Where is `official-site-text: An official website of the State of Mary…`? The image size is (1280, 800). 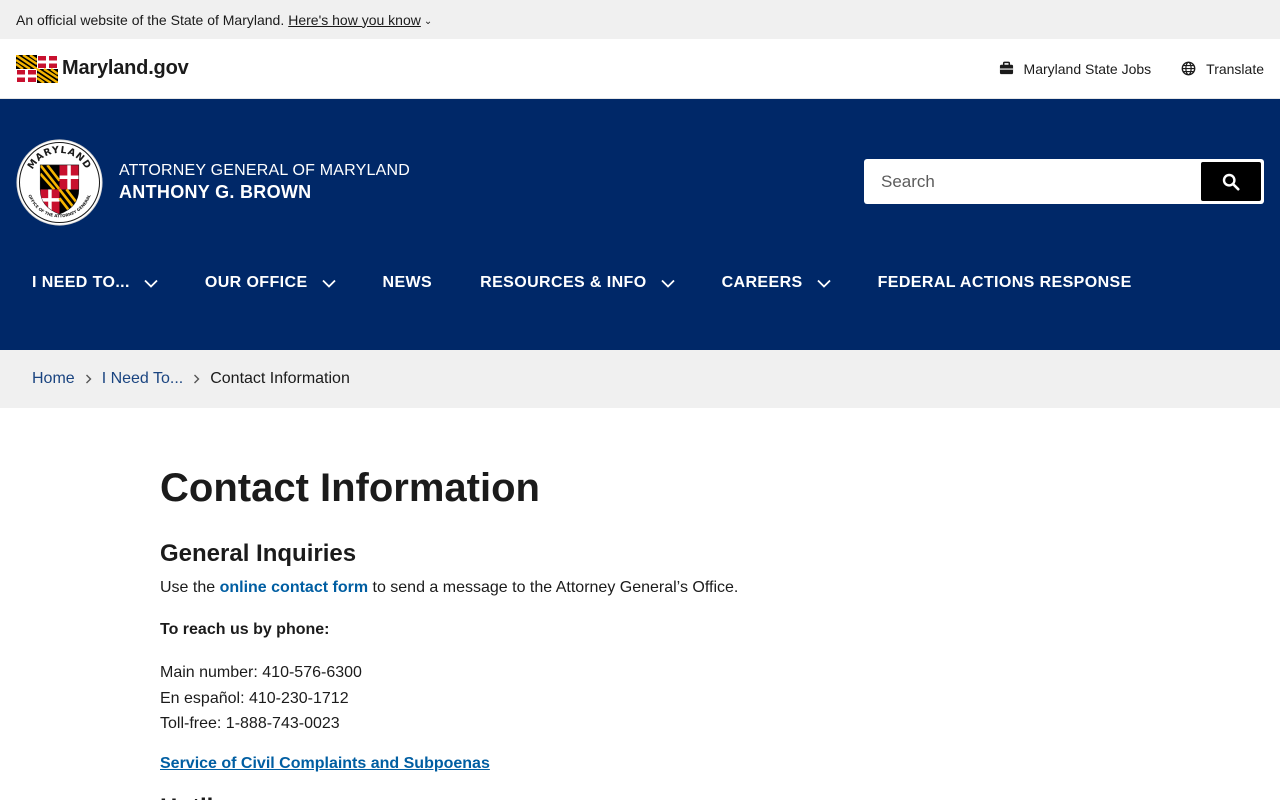
official-site-text: An official website of the State of Mary… is located at coordinates (150, 19).